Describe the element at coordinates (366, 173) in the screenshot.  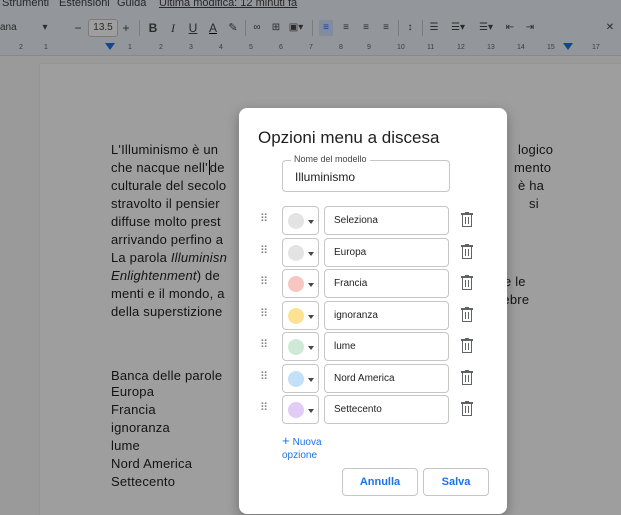
I see `template-name-field: Nome del modello Illuminismo` at that location.